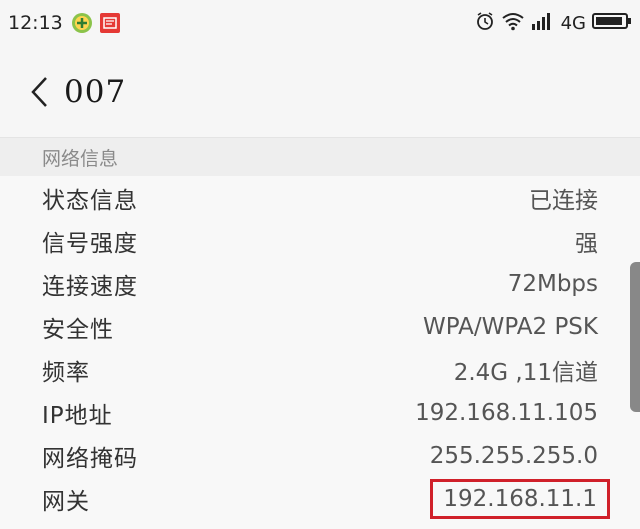 This screenshot has width=640, height=529. I want to click on status-right-icons: 4G, so click(553, 23).